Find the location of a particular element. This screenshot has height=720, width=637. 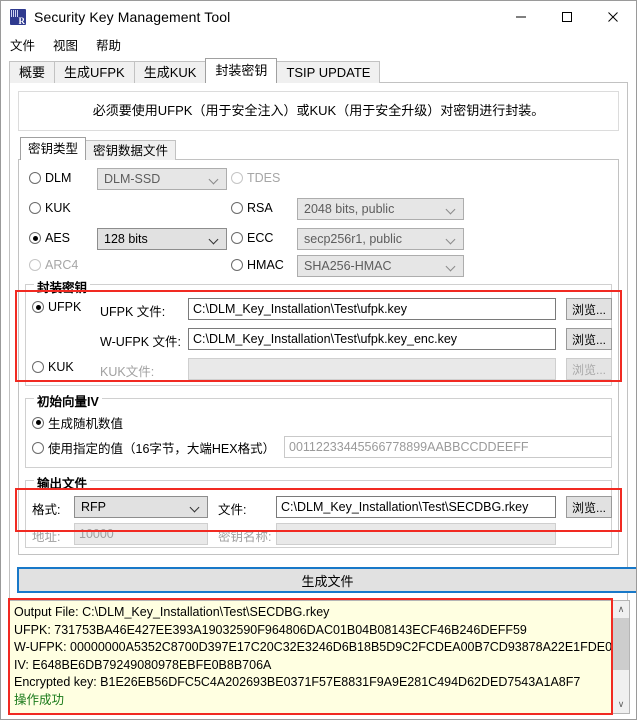

ufpk-file-input: C:\DLM_Key_Installation\Test\ufpk.key is located at coordinates (372, 309).